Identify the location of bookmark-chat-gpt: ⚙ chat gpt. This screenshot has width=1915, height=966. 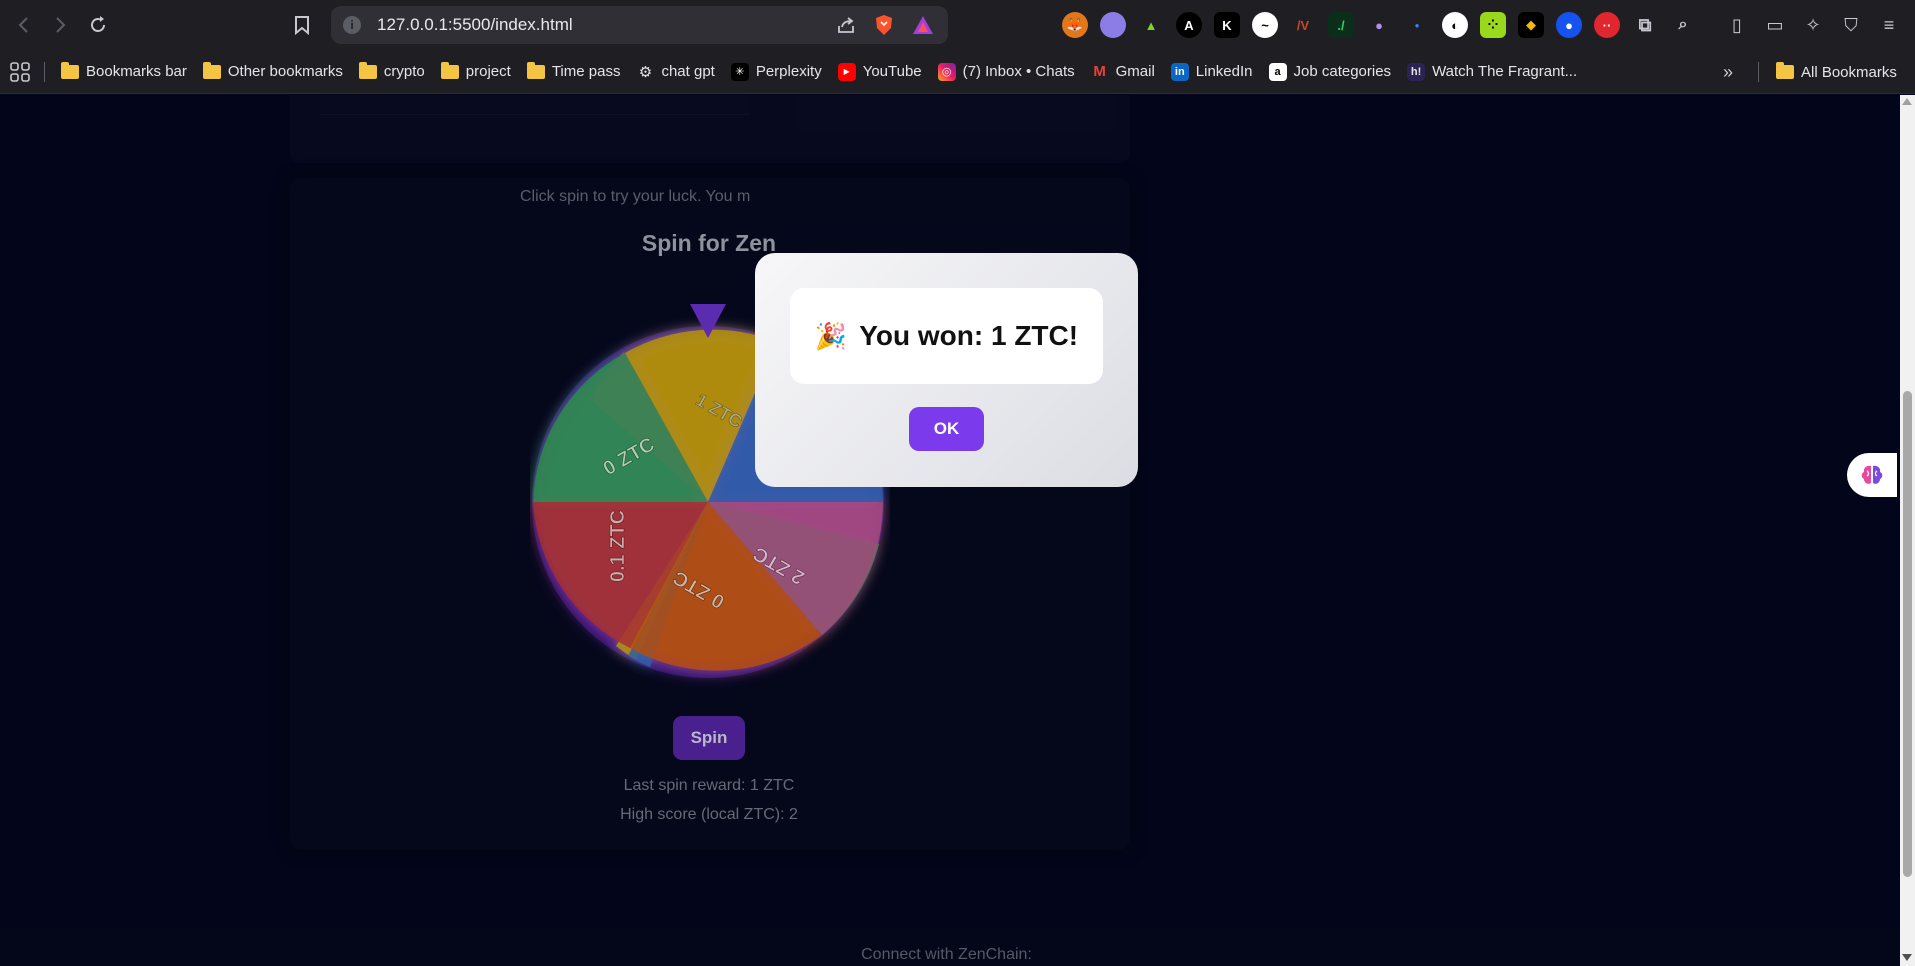
(675, 72).